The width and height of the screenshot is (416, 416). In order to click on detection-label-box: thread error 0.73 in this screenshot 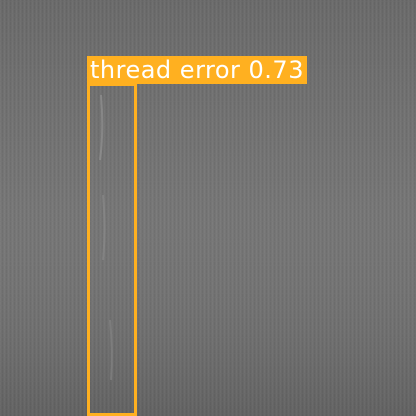, I will do `click(197, 70)`.